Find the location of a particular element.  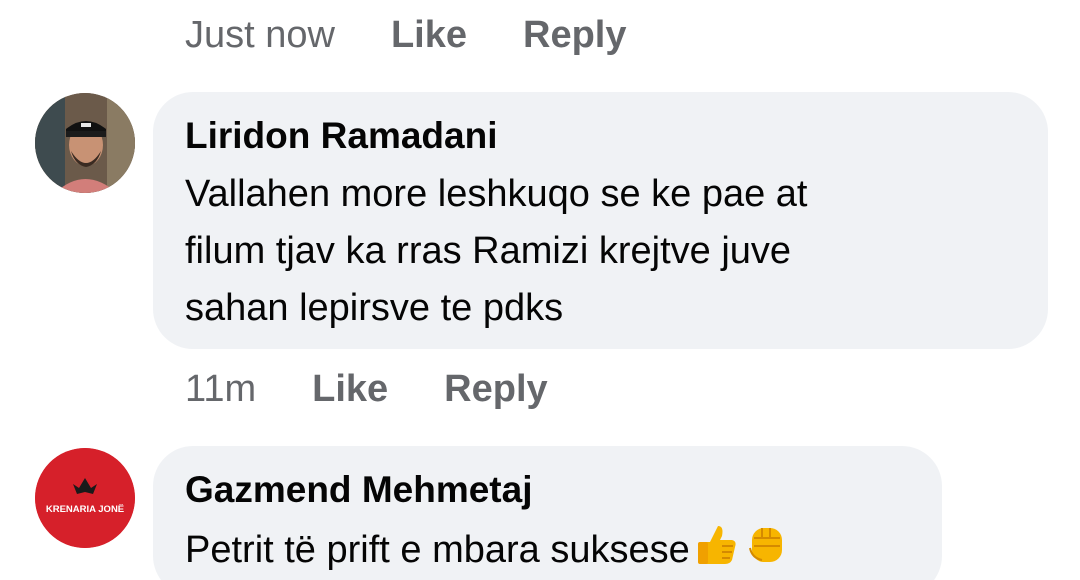

comment-actions: Just now Like Reply is located at coordinates (406, 35).